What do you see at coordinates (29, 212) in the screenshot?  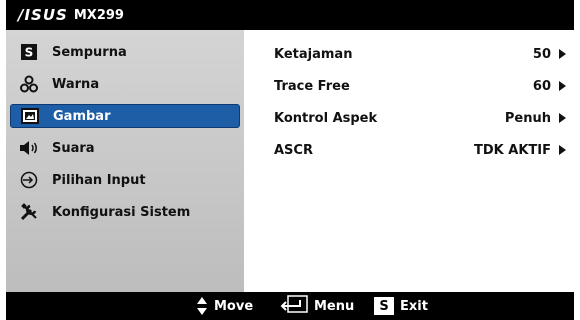 I see `tools-icon` at bounding box center [29, 212].